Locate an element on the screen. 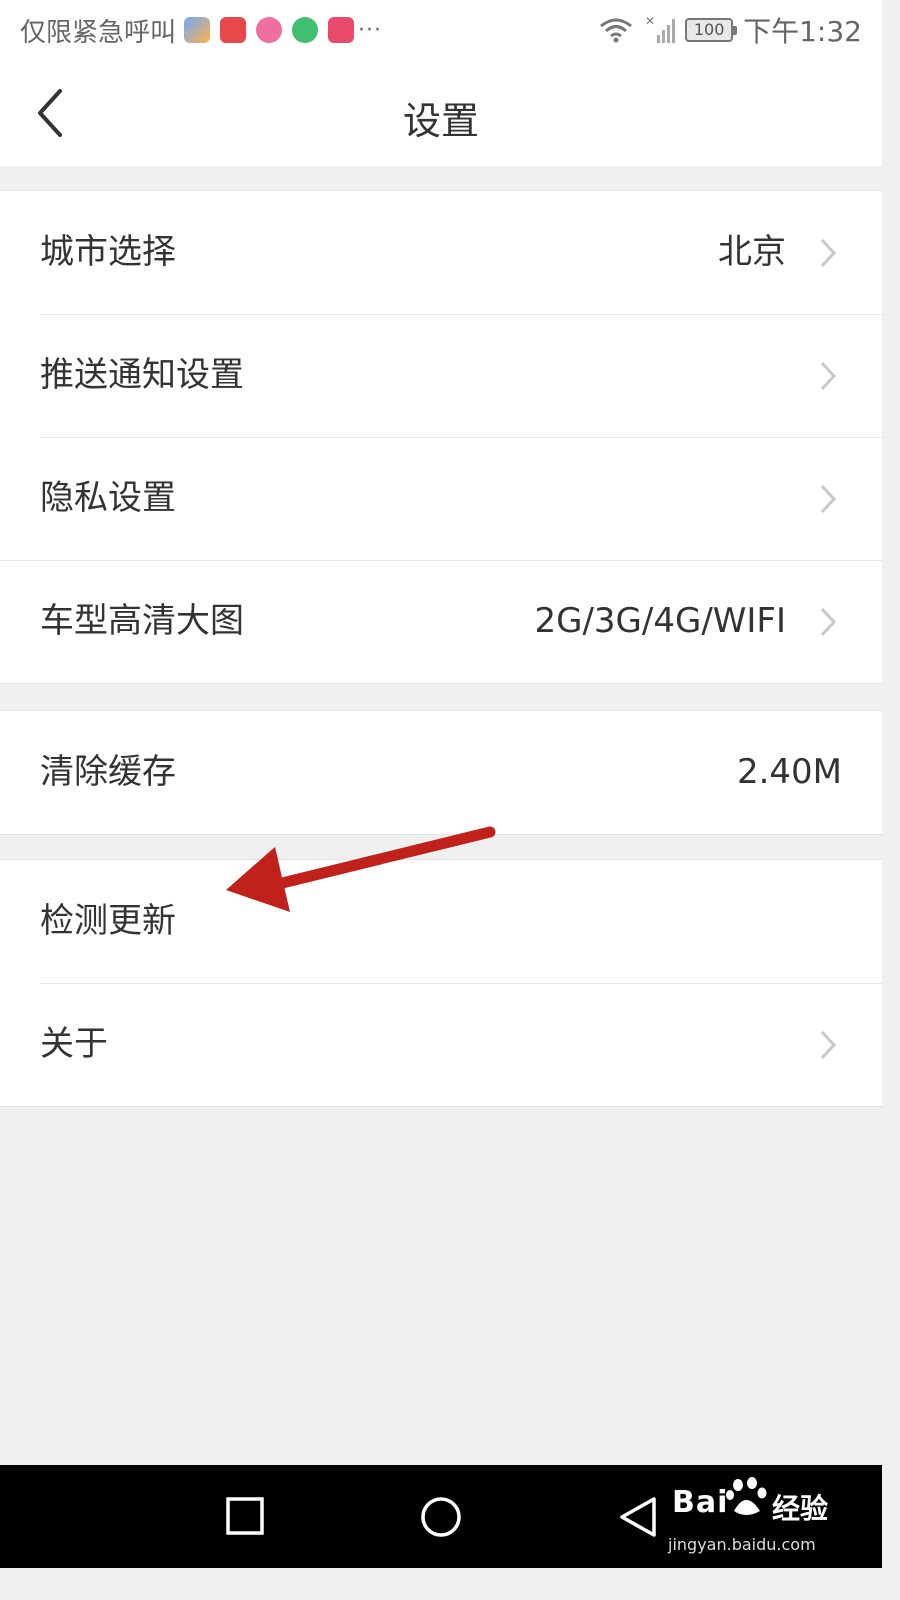 This screenshot has width=900, height=1600. privacy-settings-label: 隐私设置 is located at coordinates (108, 498).